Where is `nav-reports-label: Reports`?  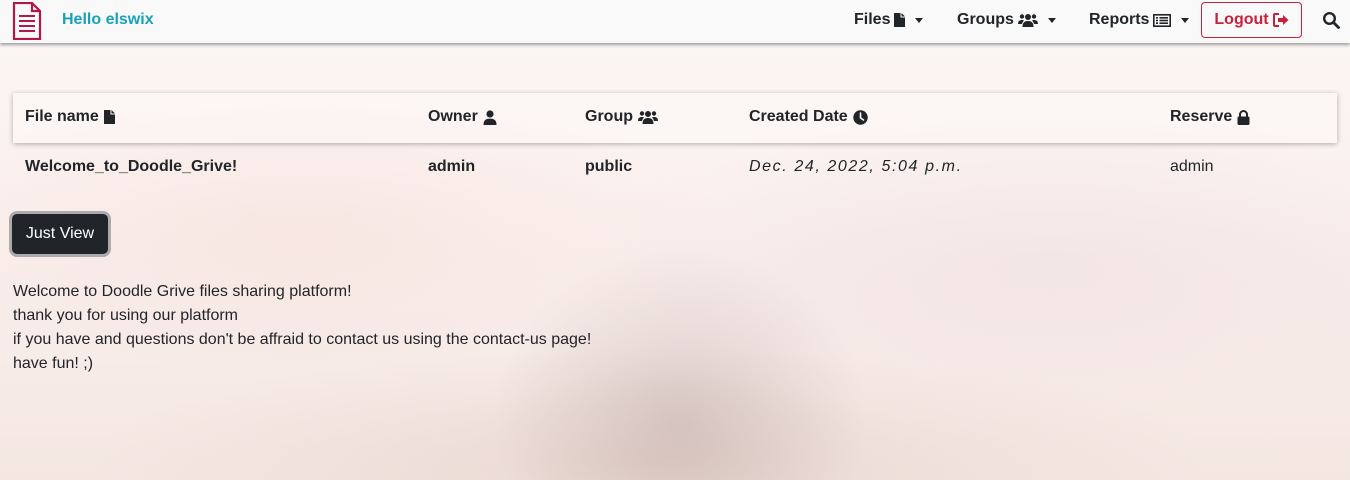 nav-reports-label: Reports is located at coordinates (1119, 19).